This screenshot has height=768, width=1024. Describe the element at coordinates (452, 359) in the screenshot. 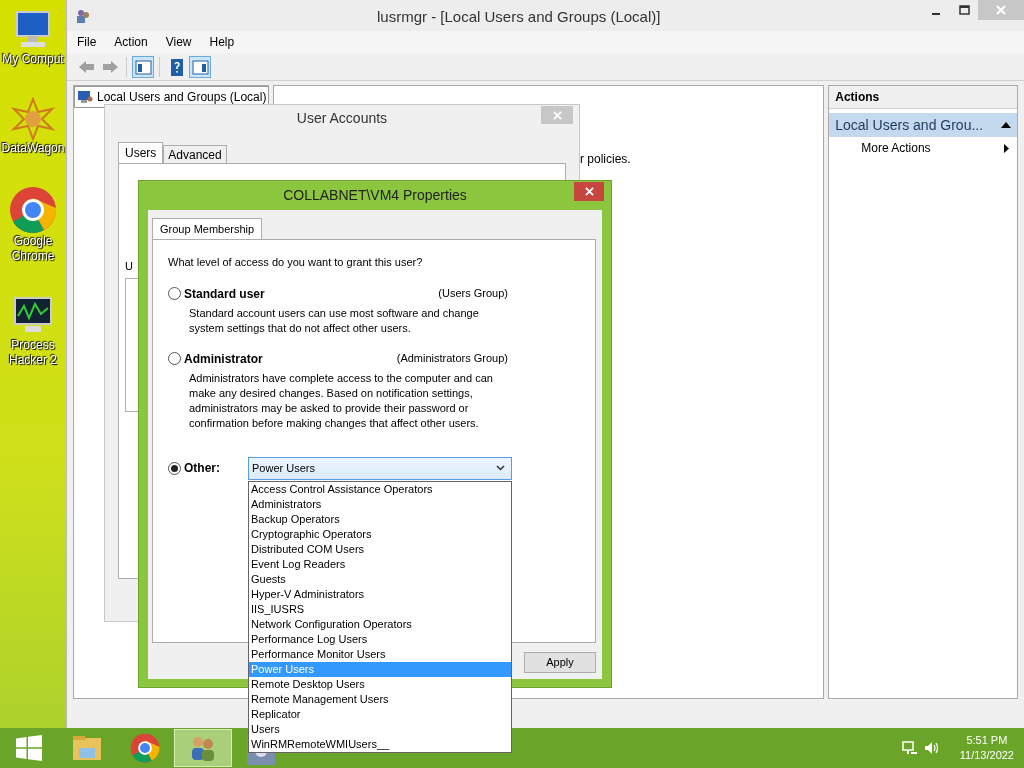

I see `group-label: (Administrators Group)` at that location.